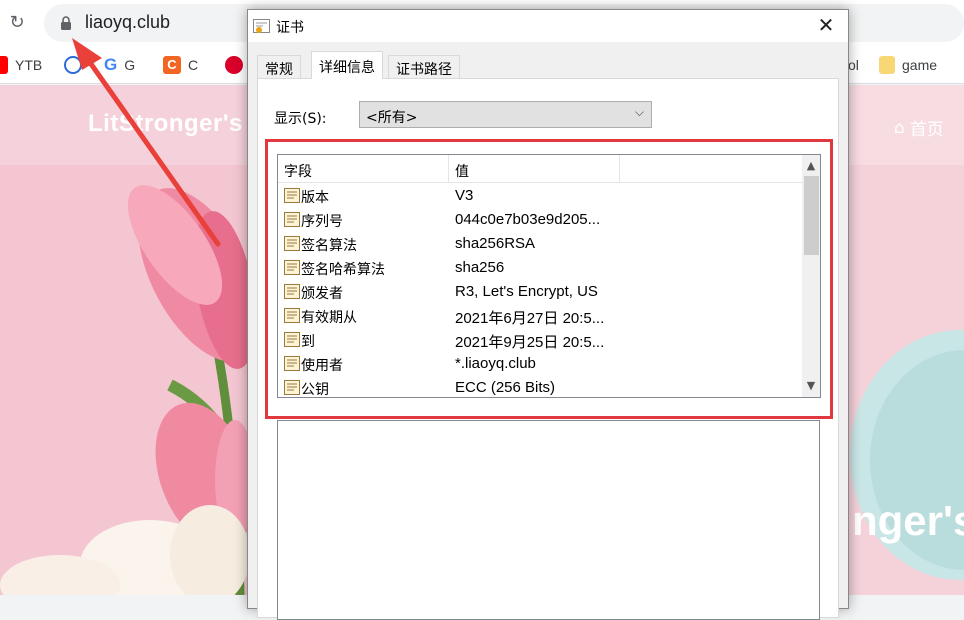  I want to click on dialog-titlebar: 证书 ✕, so click(548, 26).